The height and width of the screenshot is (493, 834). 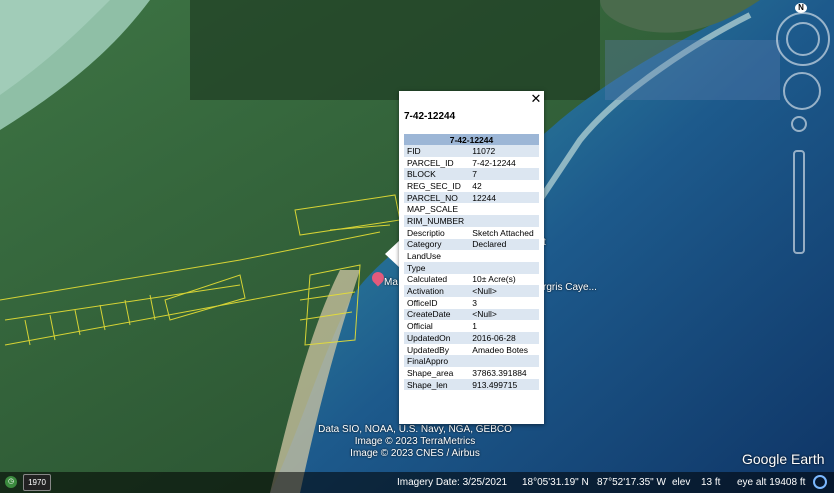 I want to click on table-row: UpdatedOn 2016-06-28, so click(x=471, y=338).